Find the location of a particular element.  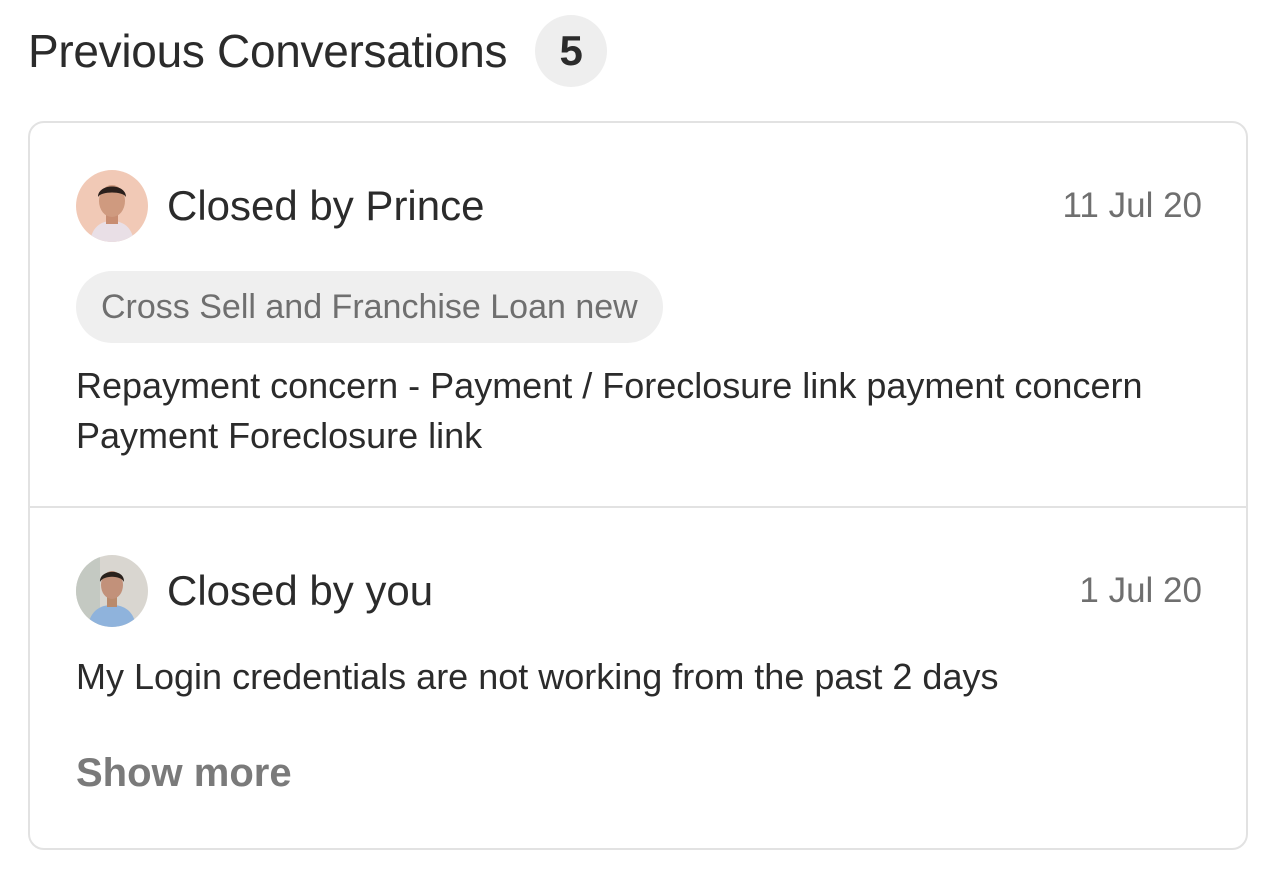

closed-by-label: Closed by Prince is located at coordinates (326, 205).